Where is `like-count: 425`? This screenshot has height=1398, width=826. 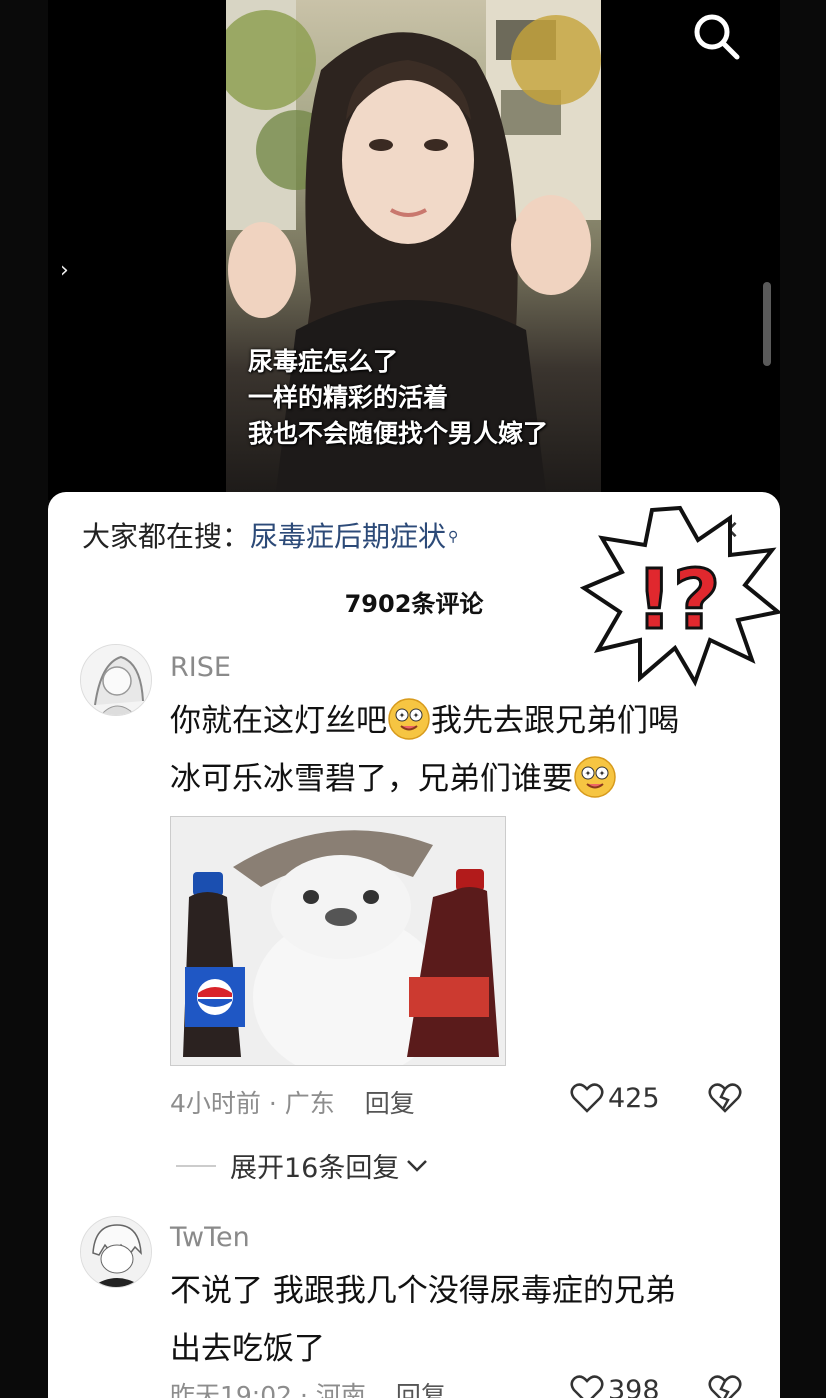 like-count: 425 is located at coordinates (634, 1098).